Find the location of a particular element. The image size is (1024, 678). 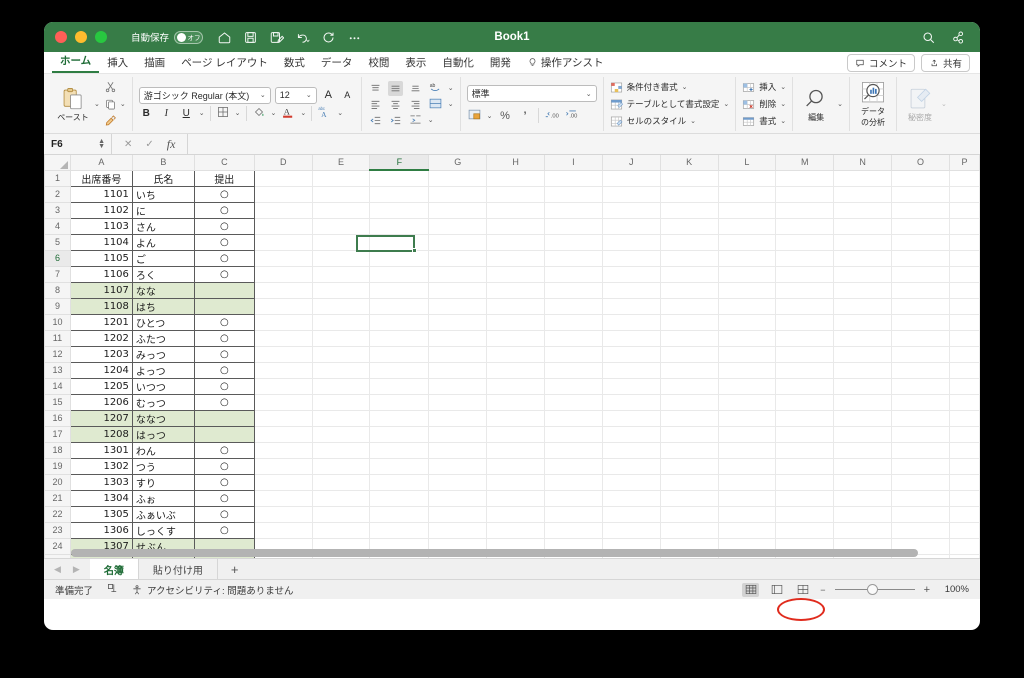

percent-style-button: % is located at coordinates (505, 115).